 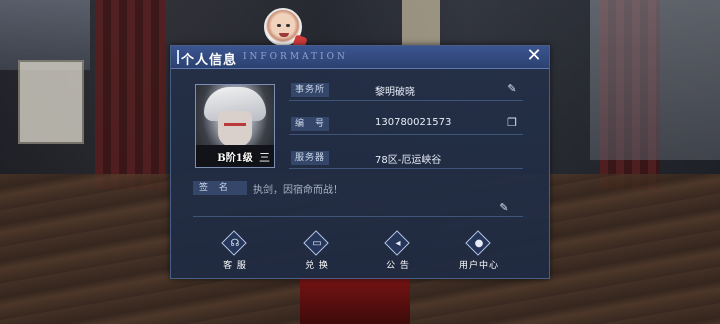 What do you see at coordinates (178, 57) in the screenshot?
I see `title-accent-mark` at bounding box center [178, 57].